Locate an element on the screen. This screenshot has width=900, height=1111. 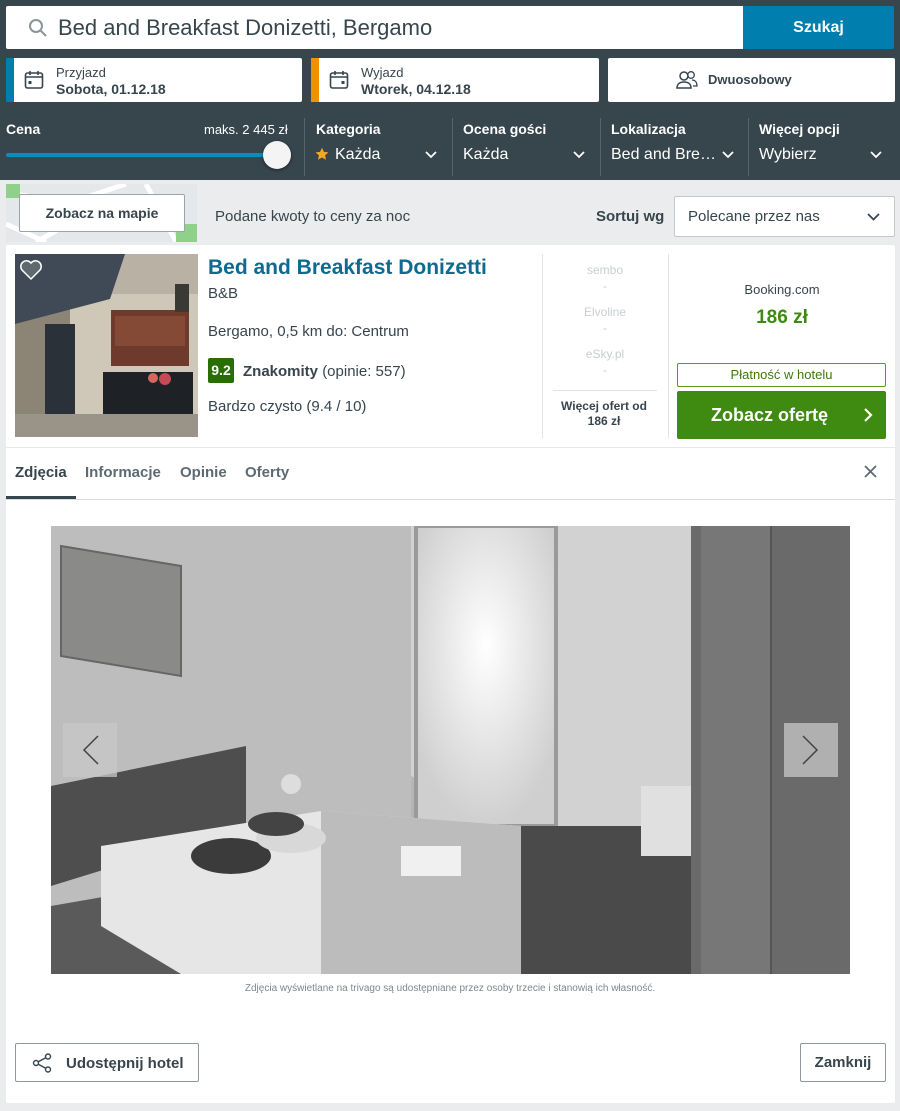
pay-at-hotel-badge: Płatność w hotelu is located at coordinates (781, 375).